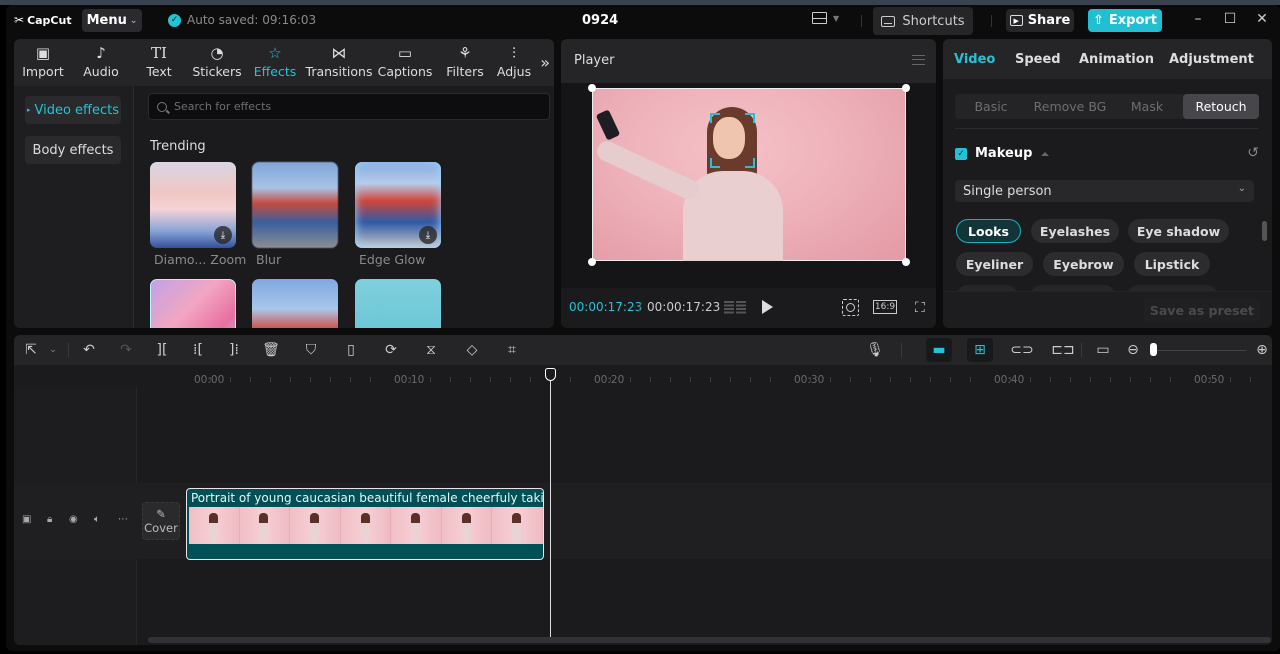  What do you see at coordinates (1075, 231) in the screenshot?
I see `chip-eyelashes: Eyelashes` at bounding box center [1075, 231].